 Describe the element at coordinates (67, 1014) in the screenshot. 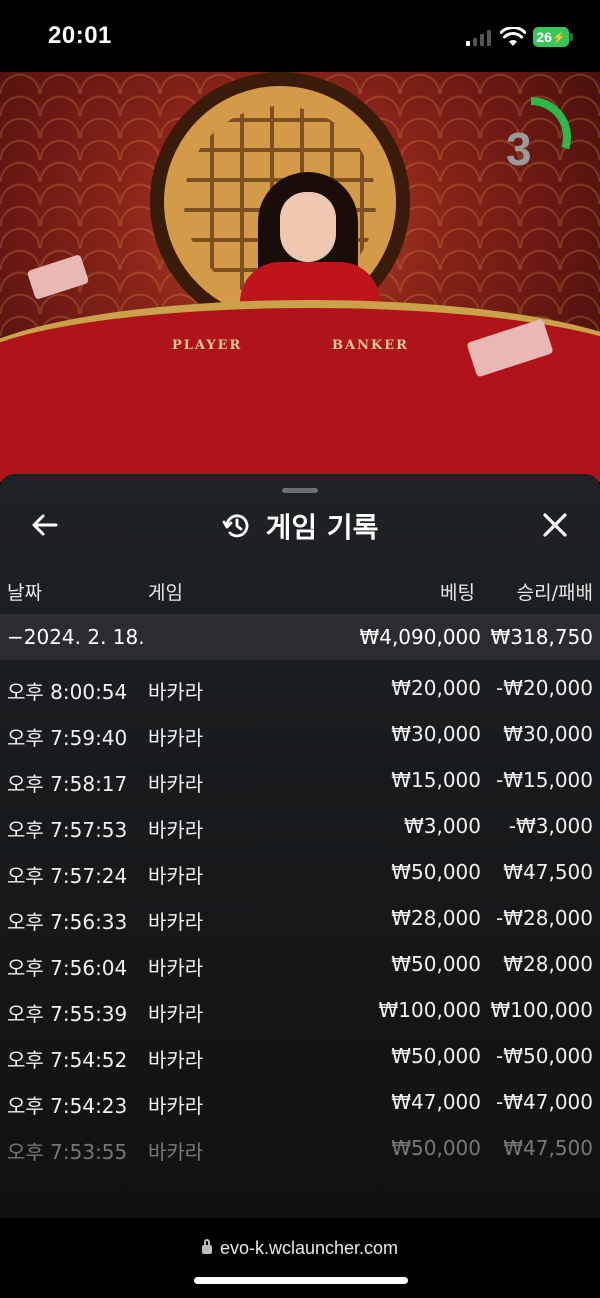

I see `row-time: 오후 7:55:39` at that location.